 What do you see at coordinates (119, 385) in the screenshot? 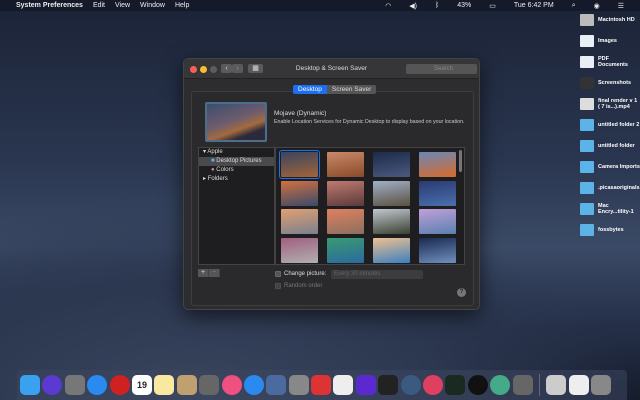
I see `opera-icon` at bounding box center [119, 385].